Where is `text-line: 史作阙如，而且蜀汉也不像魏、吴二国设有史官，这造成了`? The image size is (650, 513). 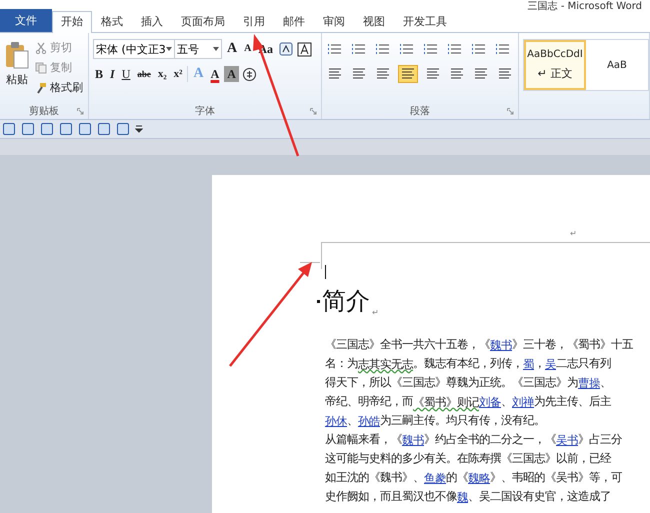
text-line: 史作阙如，而且蜀汉也不像魏、吴二国设有史官，这造成了 is located at coordinates (468, 497).